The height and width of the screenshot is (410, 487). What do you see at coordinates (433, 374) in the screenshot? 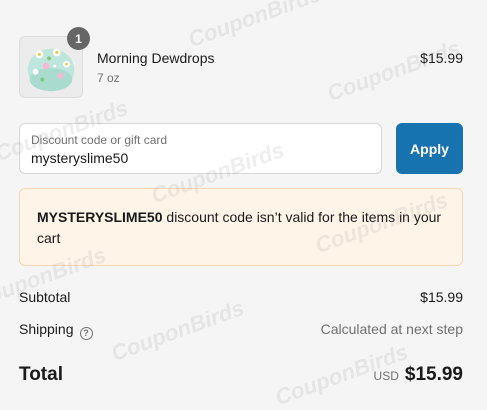
I see `total-amount: $15.99` at bounding box center [433, 374].